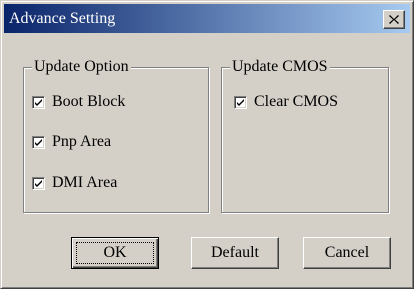 The width and height of the screenshot is (414, 289). I want to click on clear-cmos-option: Clear CMOS, so click(286, 102).